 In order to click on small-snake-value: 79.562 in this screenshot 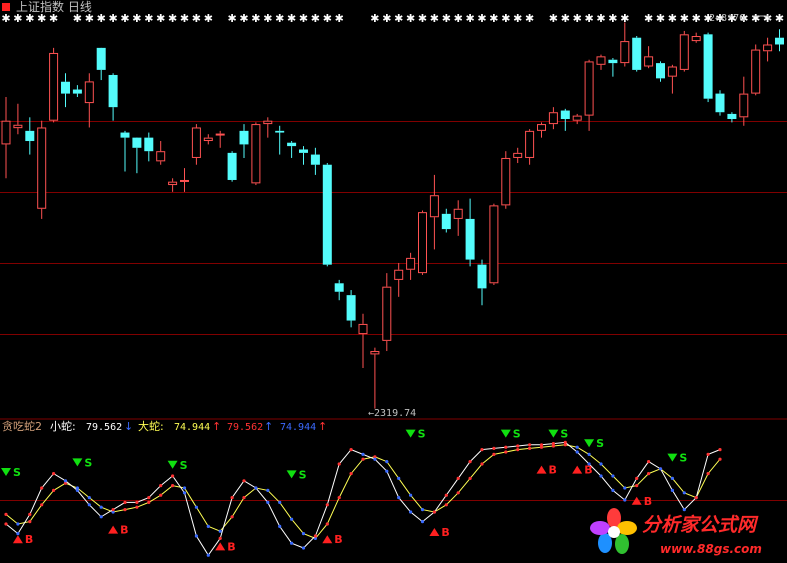, I will do `click(104, 427)`.